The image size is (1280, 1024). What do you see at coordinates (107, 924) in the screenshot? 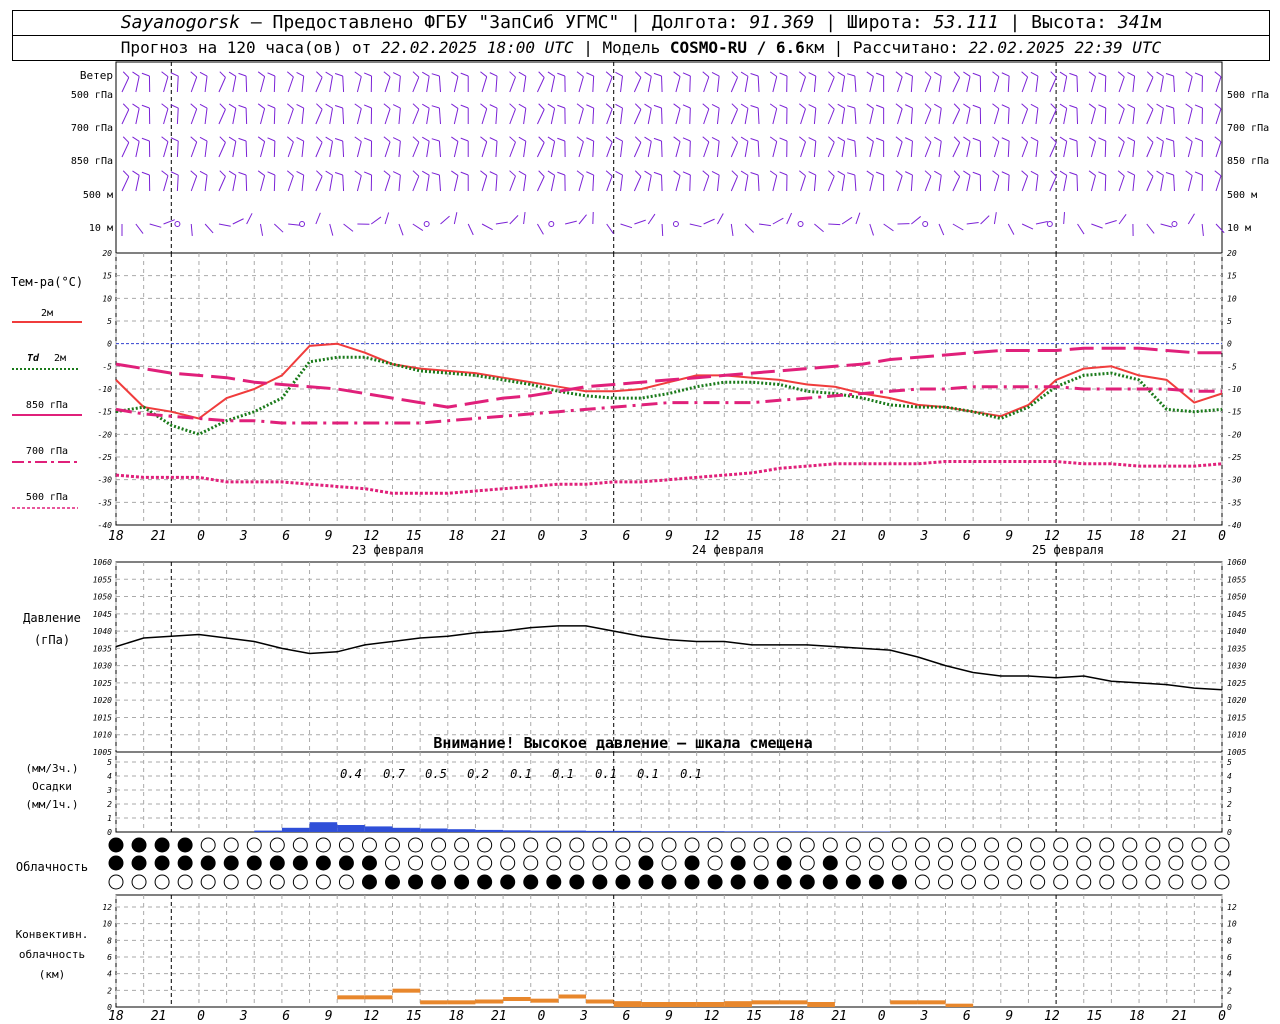
I see `conv-tick-left: 10` at bounding box center [107, 924].